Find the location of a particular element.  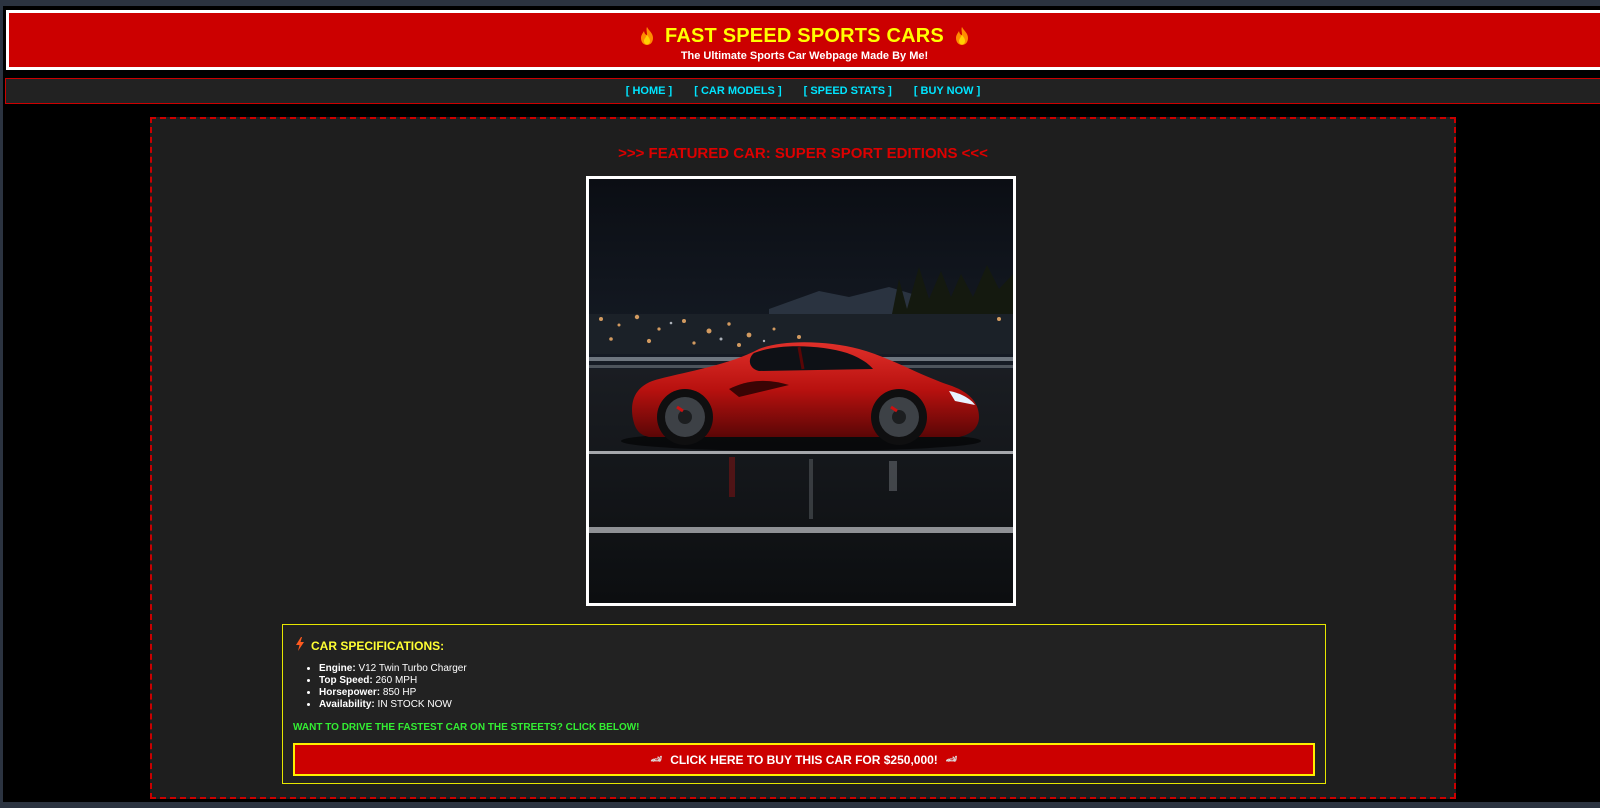

spec-value: 850 HP is located at coordinates (398, 692).